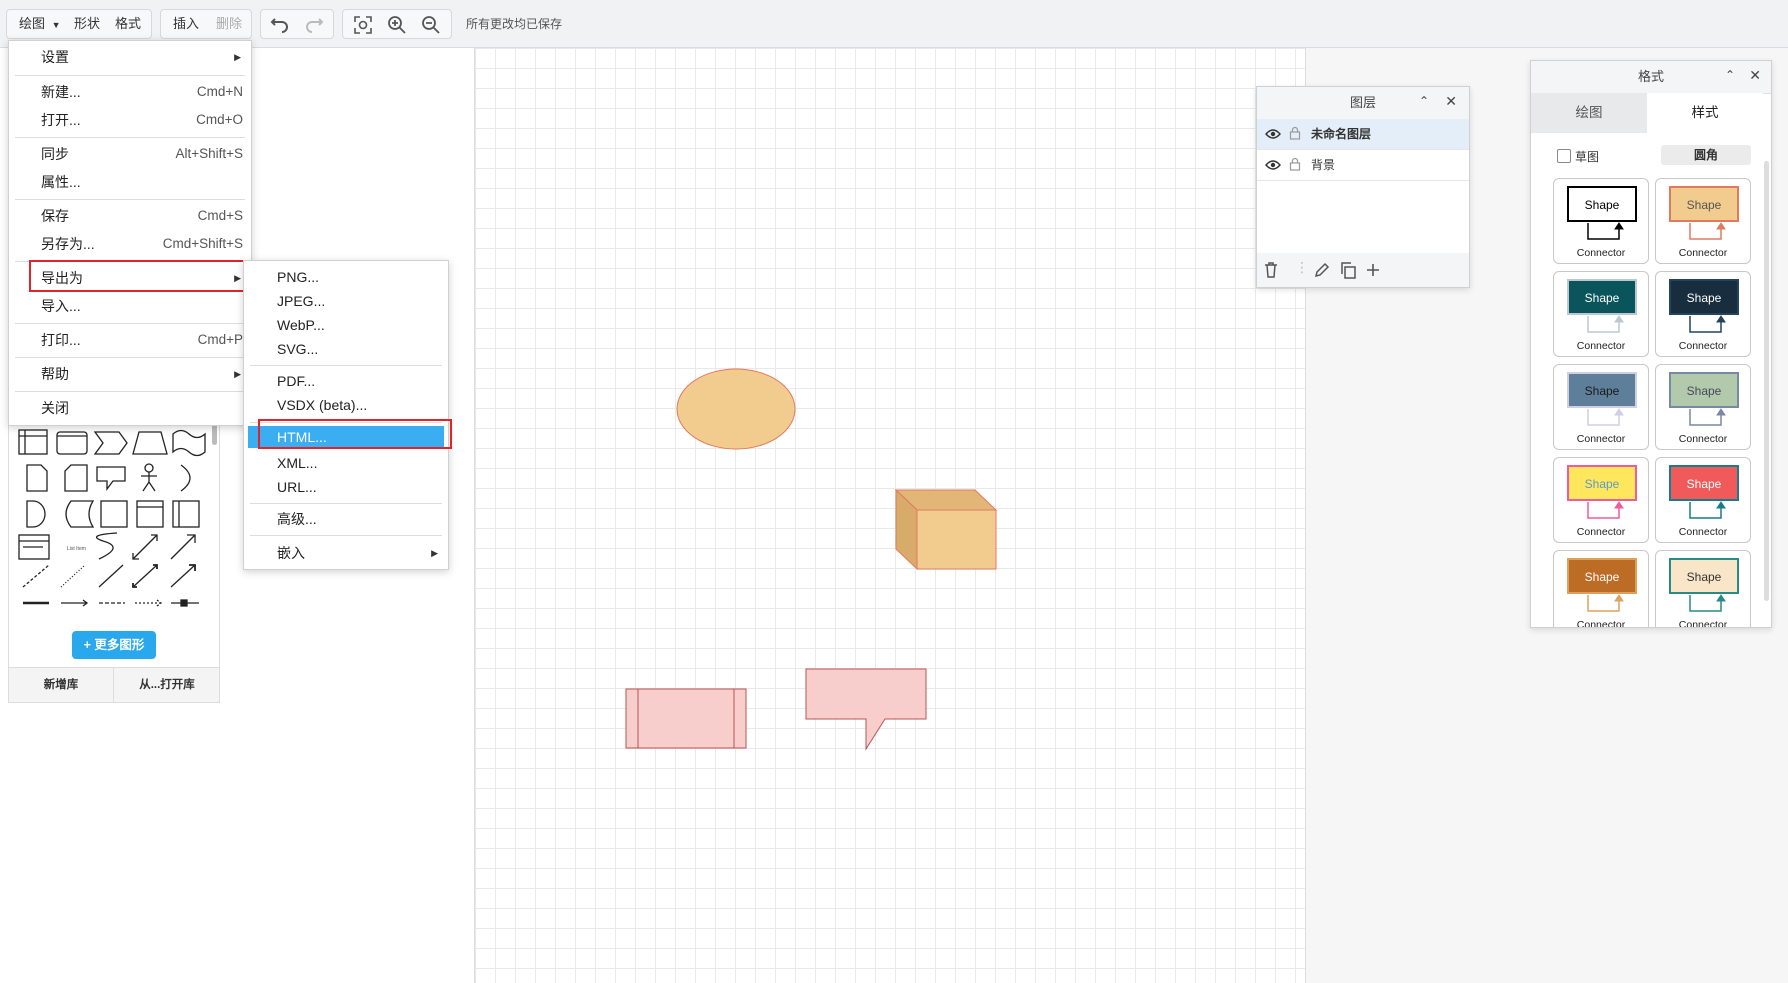 The image size is (1788, 983). Describe the element at coordinates (150, 443) in the screenshot. I see `trapezoid-shape-icon` at that location.